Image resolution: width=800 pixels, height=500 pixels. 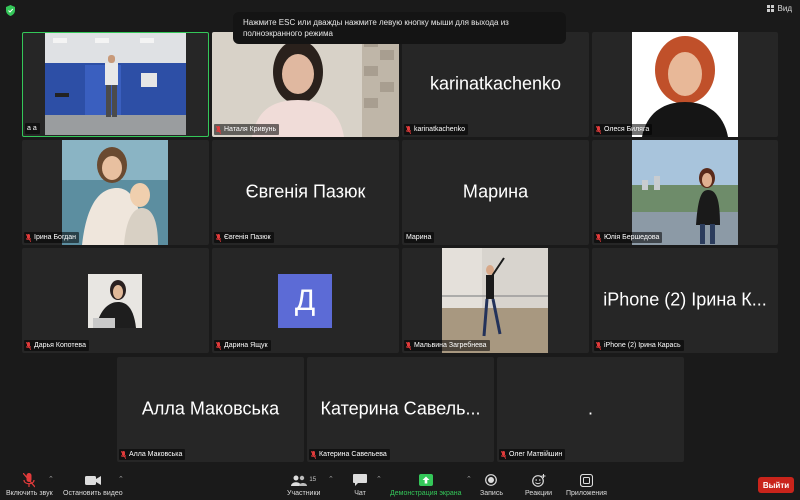 What do you see at coordinates (586, 480) in the screenshot?
I see `apps-icon` at bounding box center [586, 480].